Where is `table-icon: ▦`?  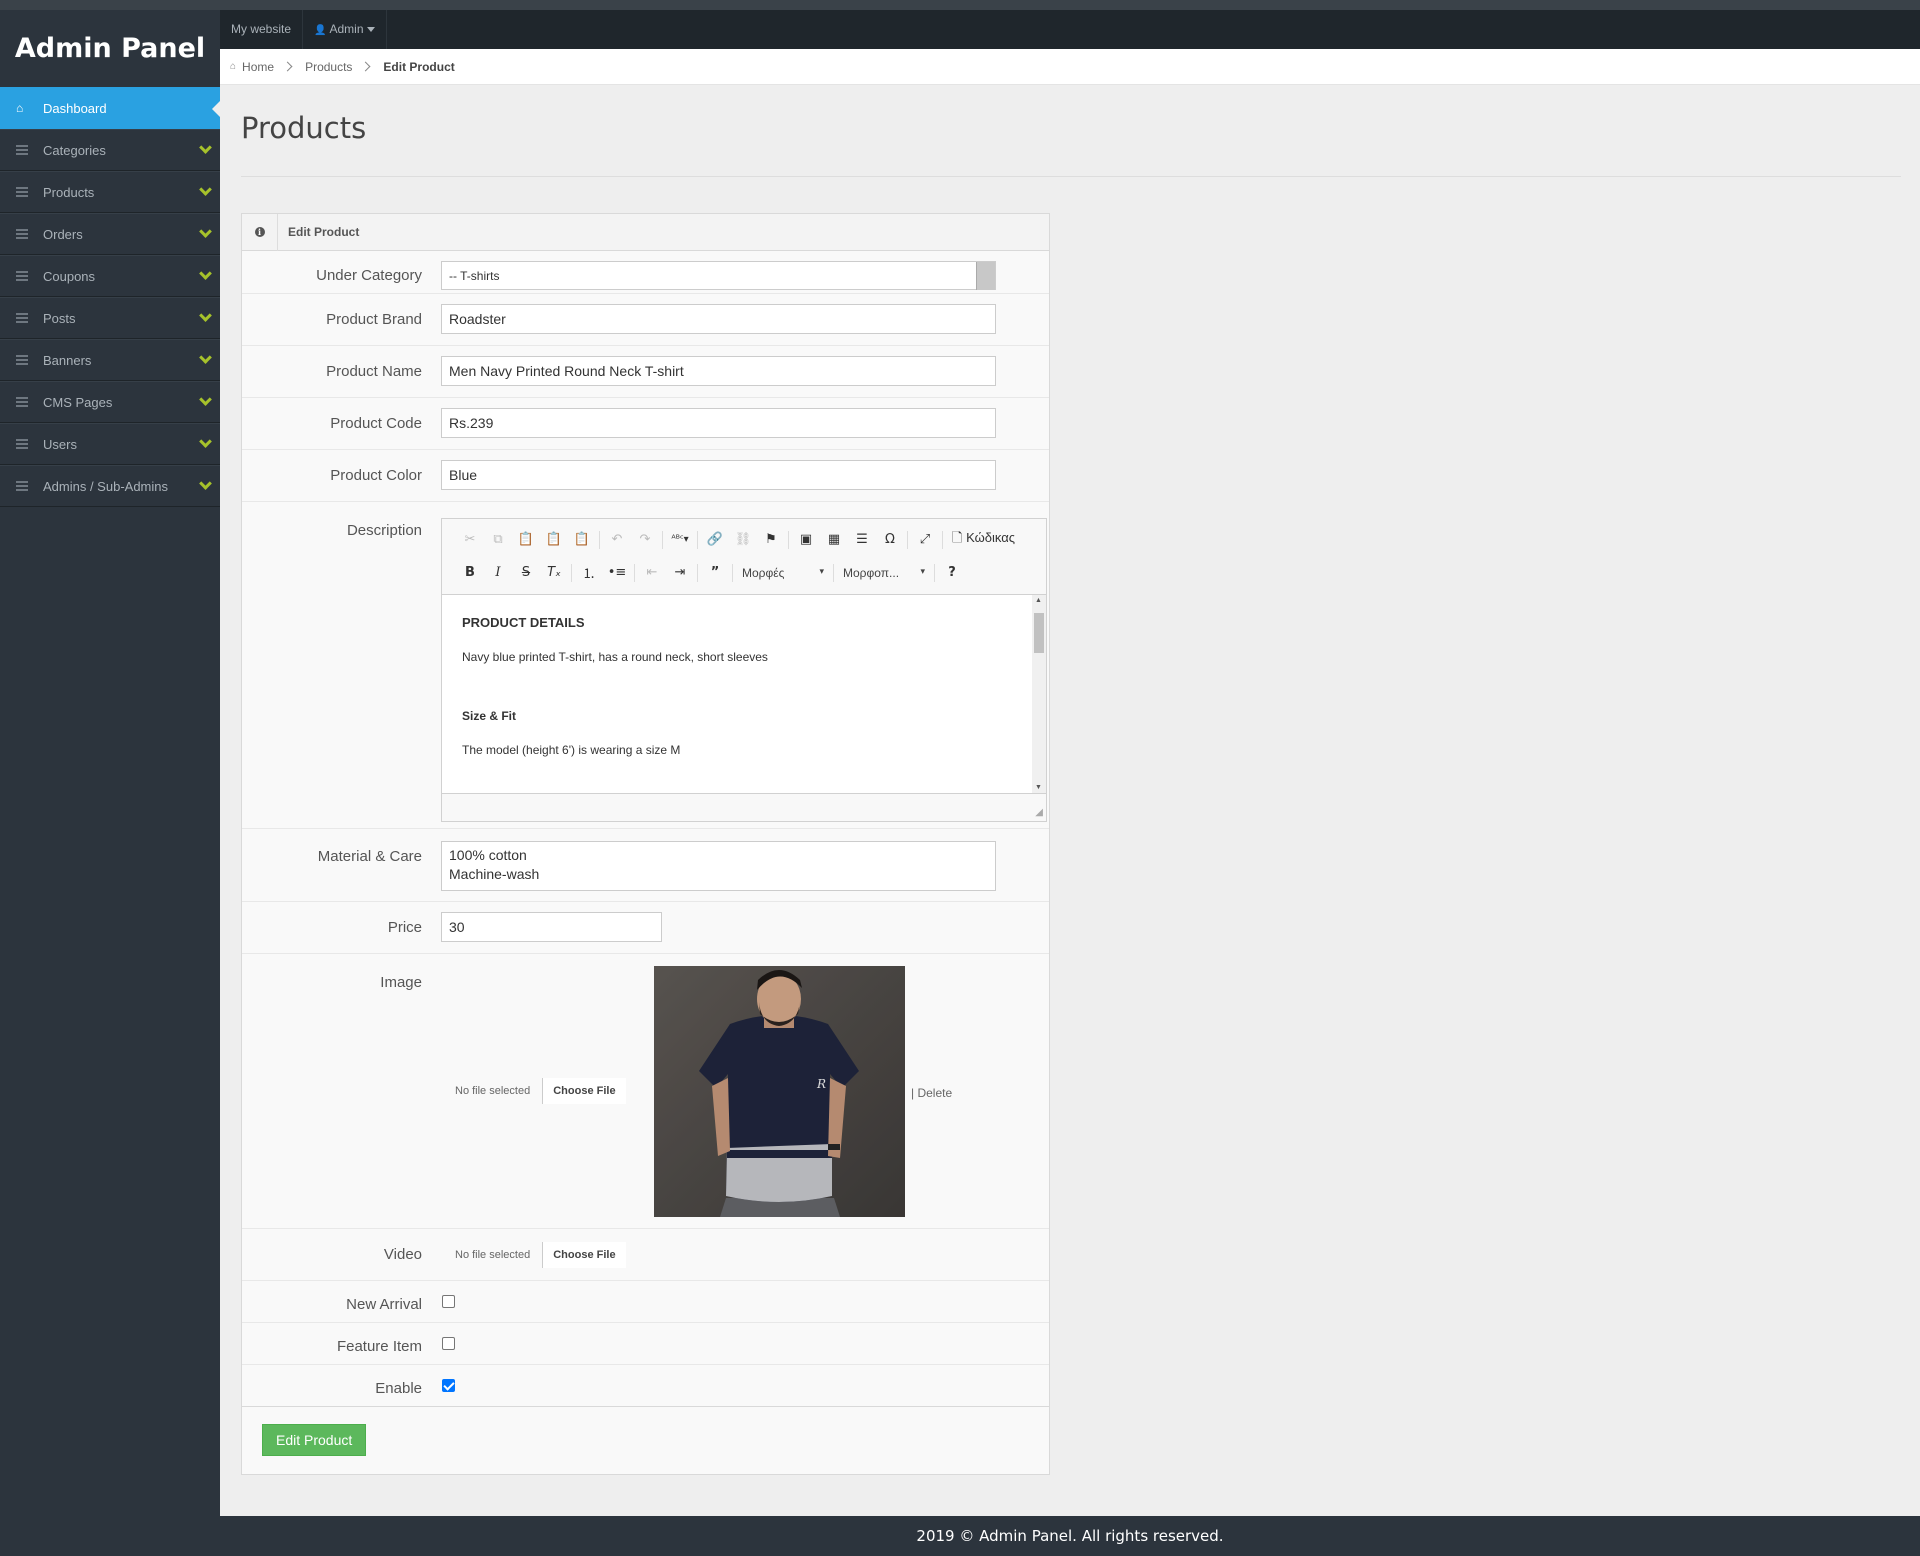
table-icon: ▦ is located at coordinates (834, 539).